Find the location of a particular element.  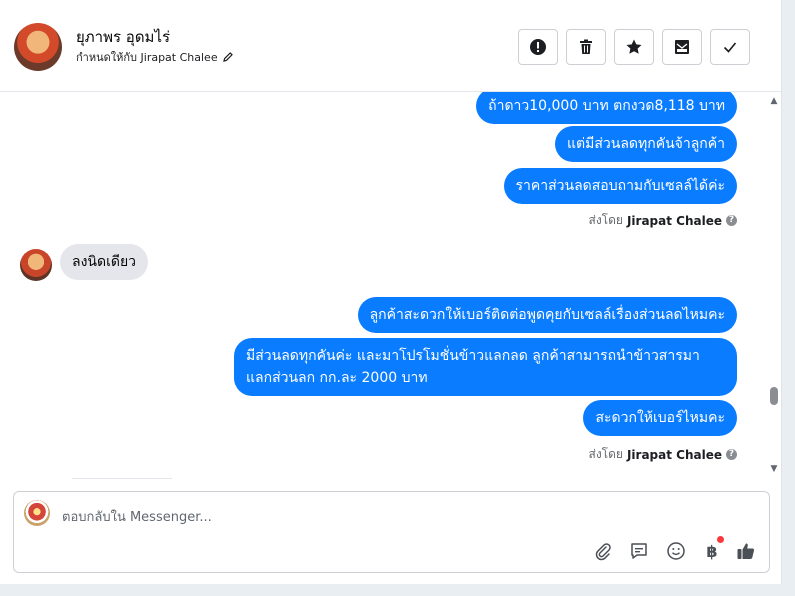

payment-button: ฿ is located at coordinates (712, 551).